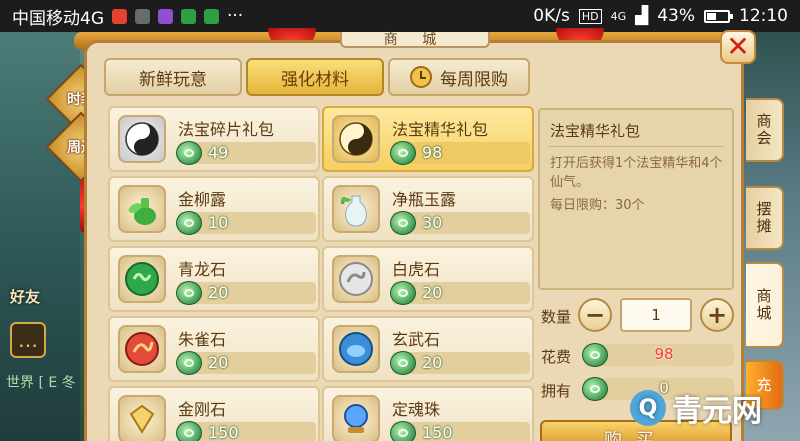 The width and height of the screenshot is (800, 441). I want to click on vtab-label: 摆摊, so click(763, 218).